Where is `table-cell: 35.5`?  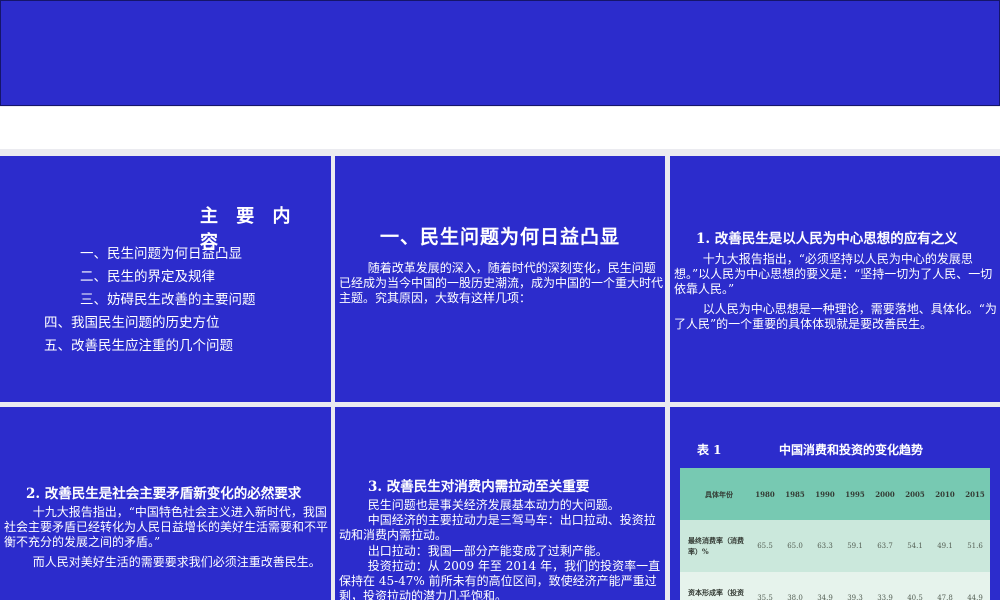 table-cell: 35.5 is located at coordinates (765, 597).